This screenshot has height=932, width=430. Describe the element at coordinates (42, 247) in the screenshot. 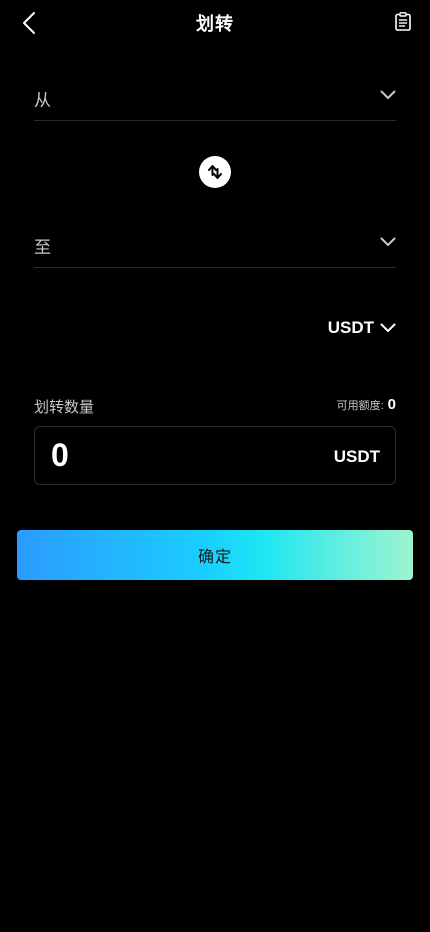

I see `to-label: 至` at that location.